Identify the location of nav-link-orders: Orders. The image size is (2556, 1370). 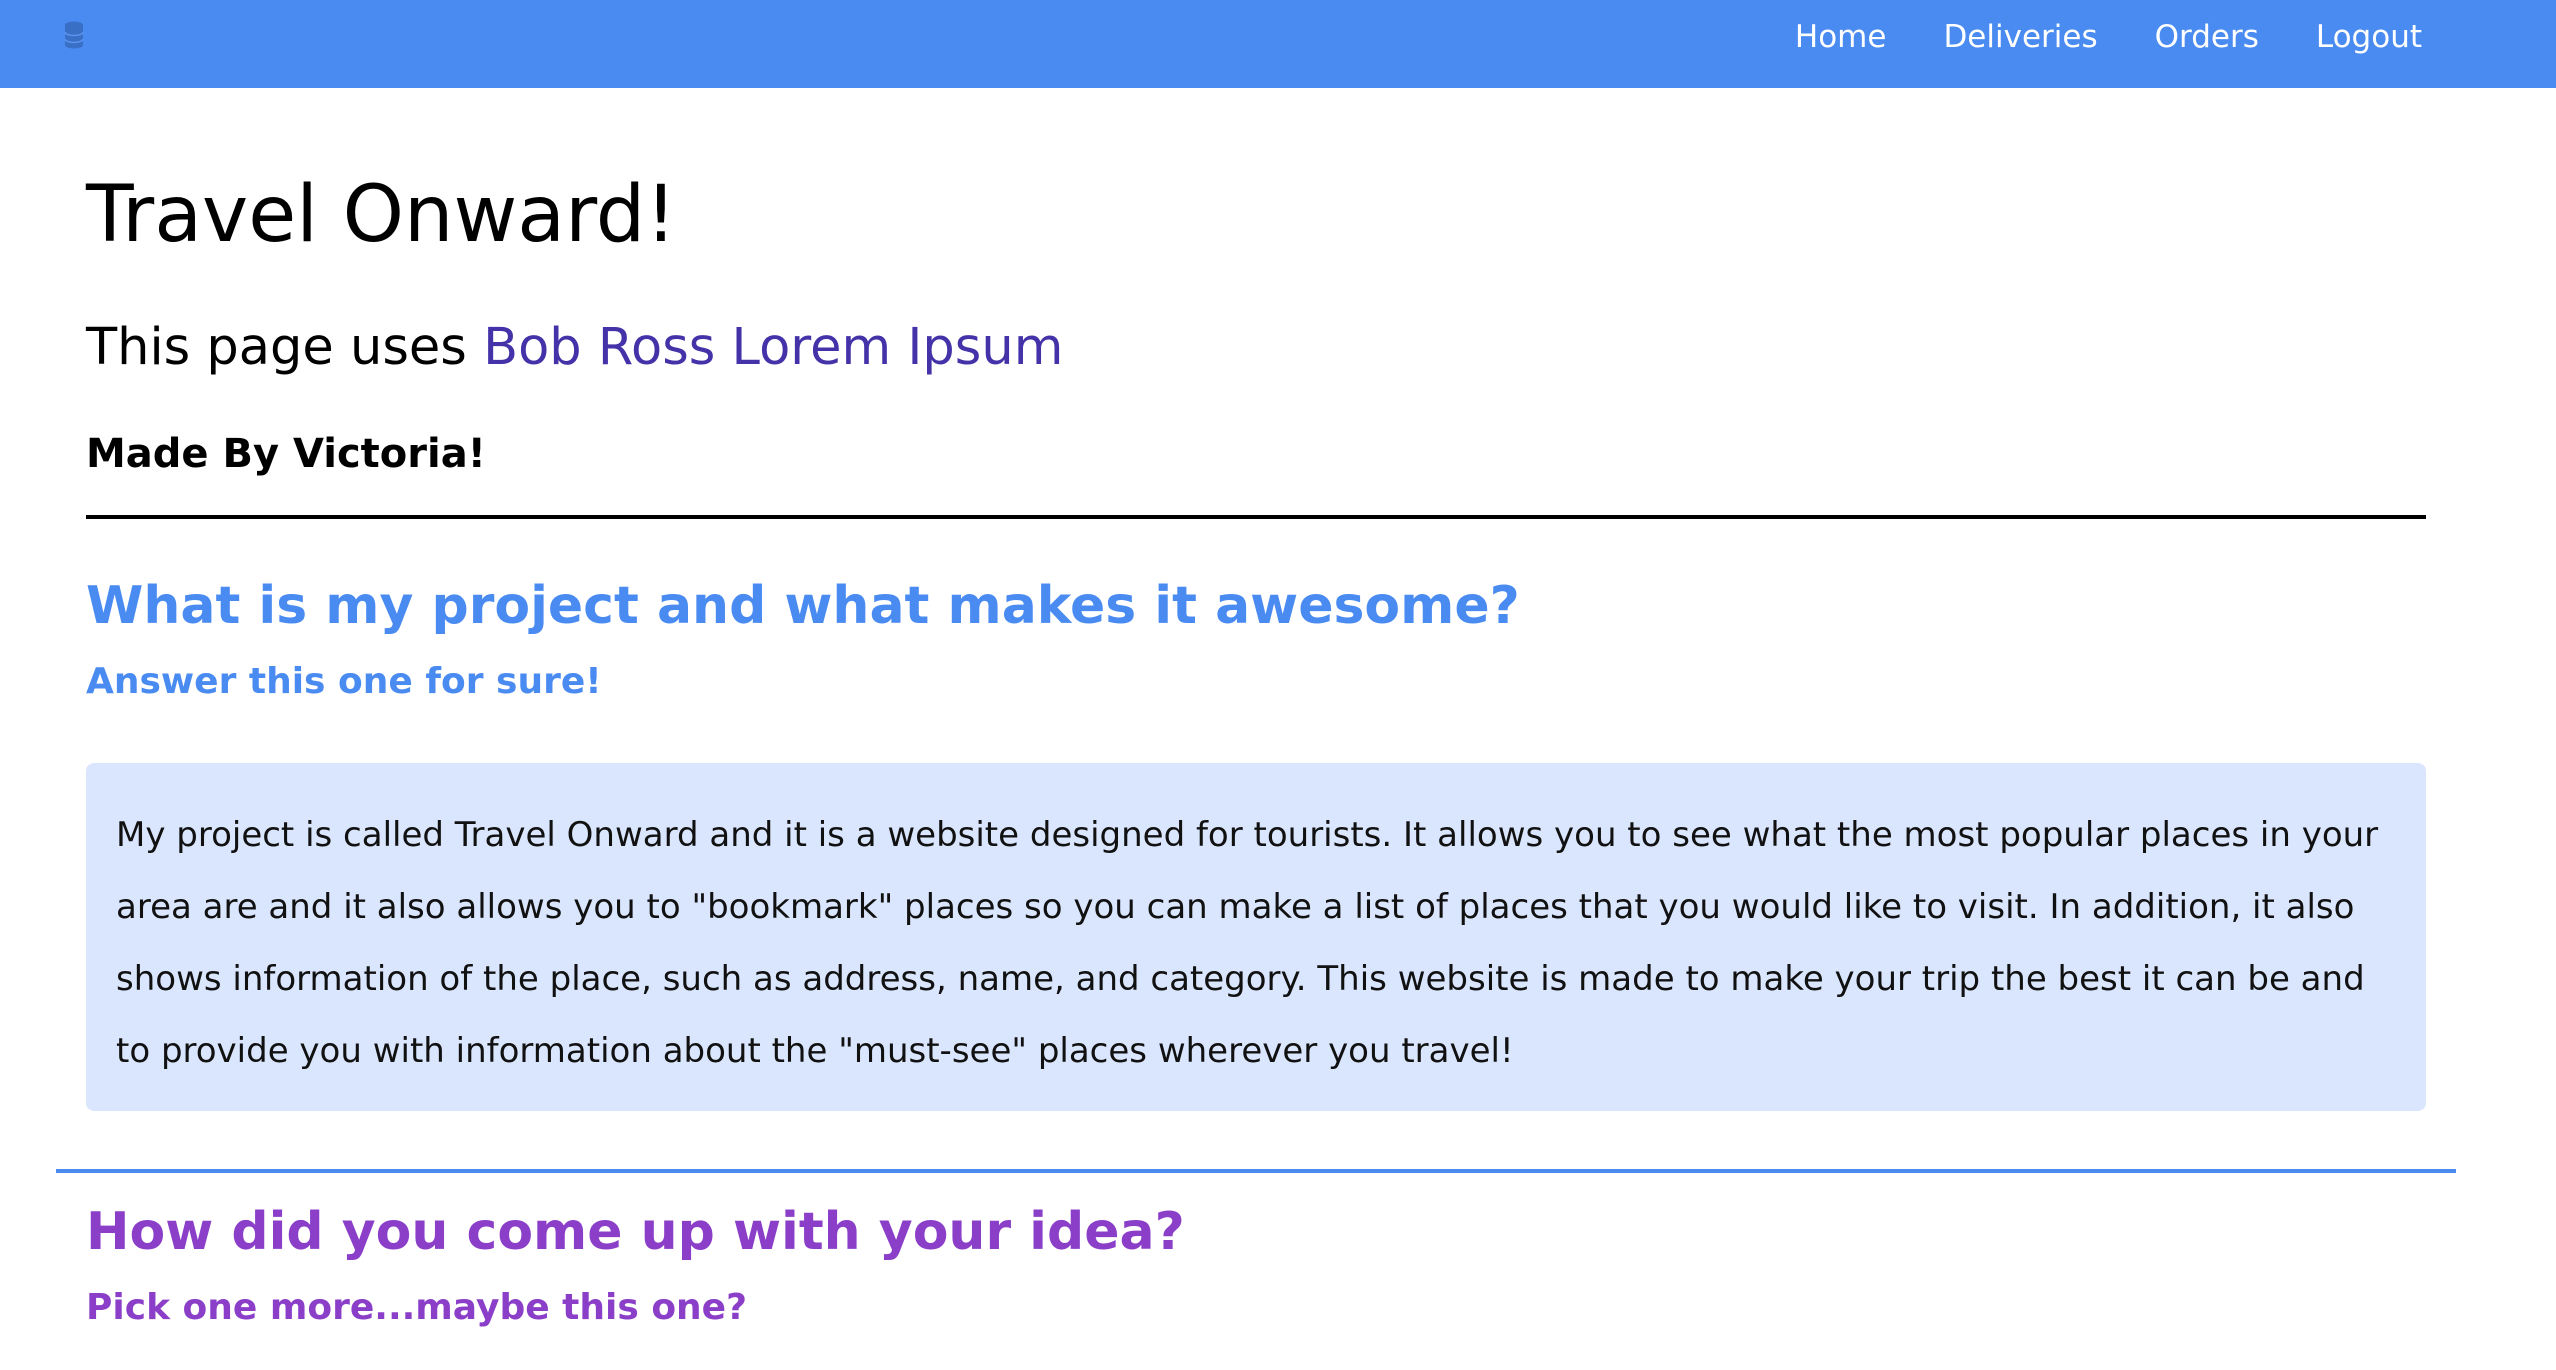
(2207, 37).